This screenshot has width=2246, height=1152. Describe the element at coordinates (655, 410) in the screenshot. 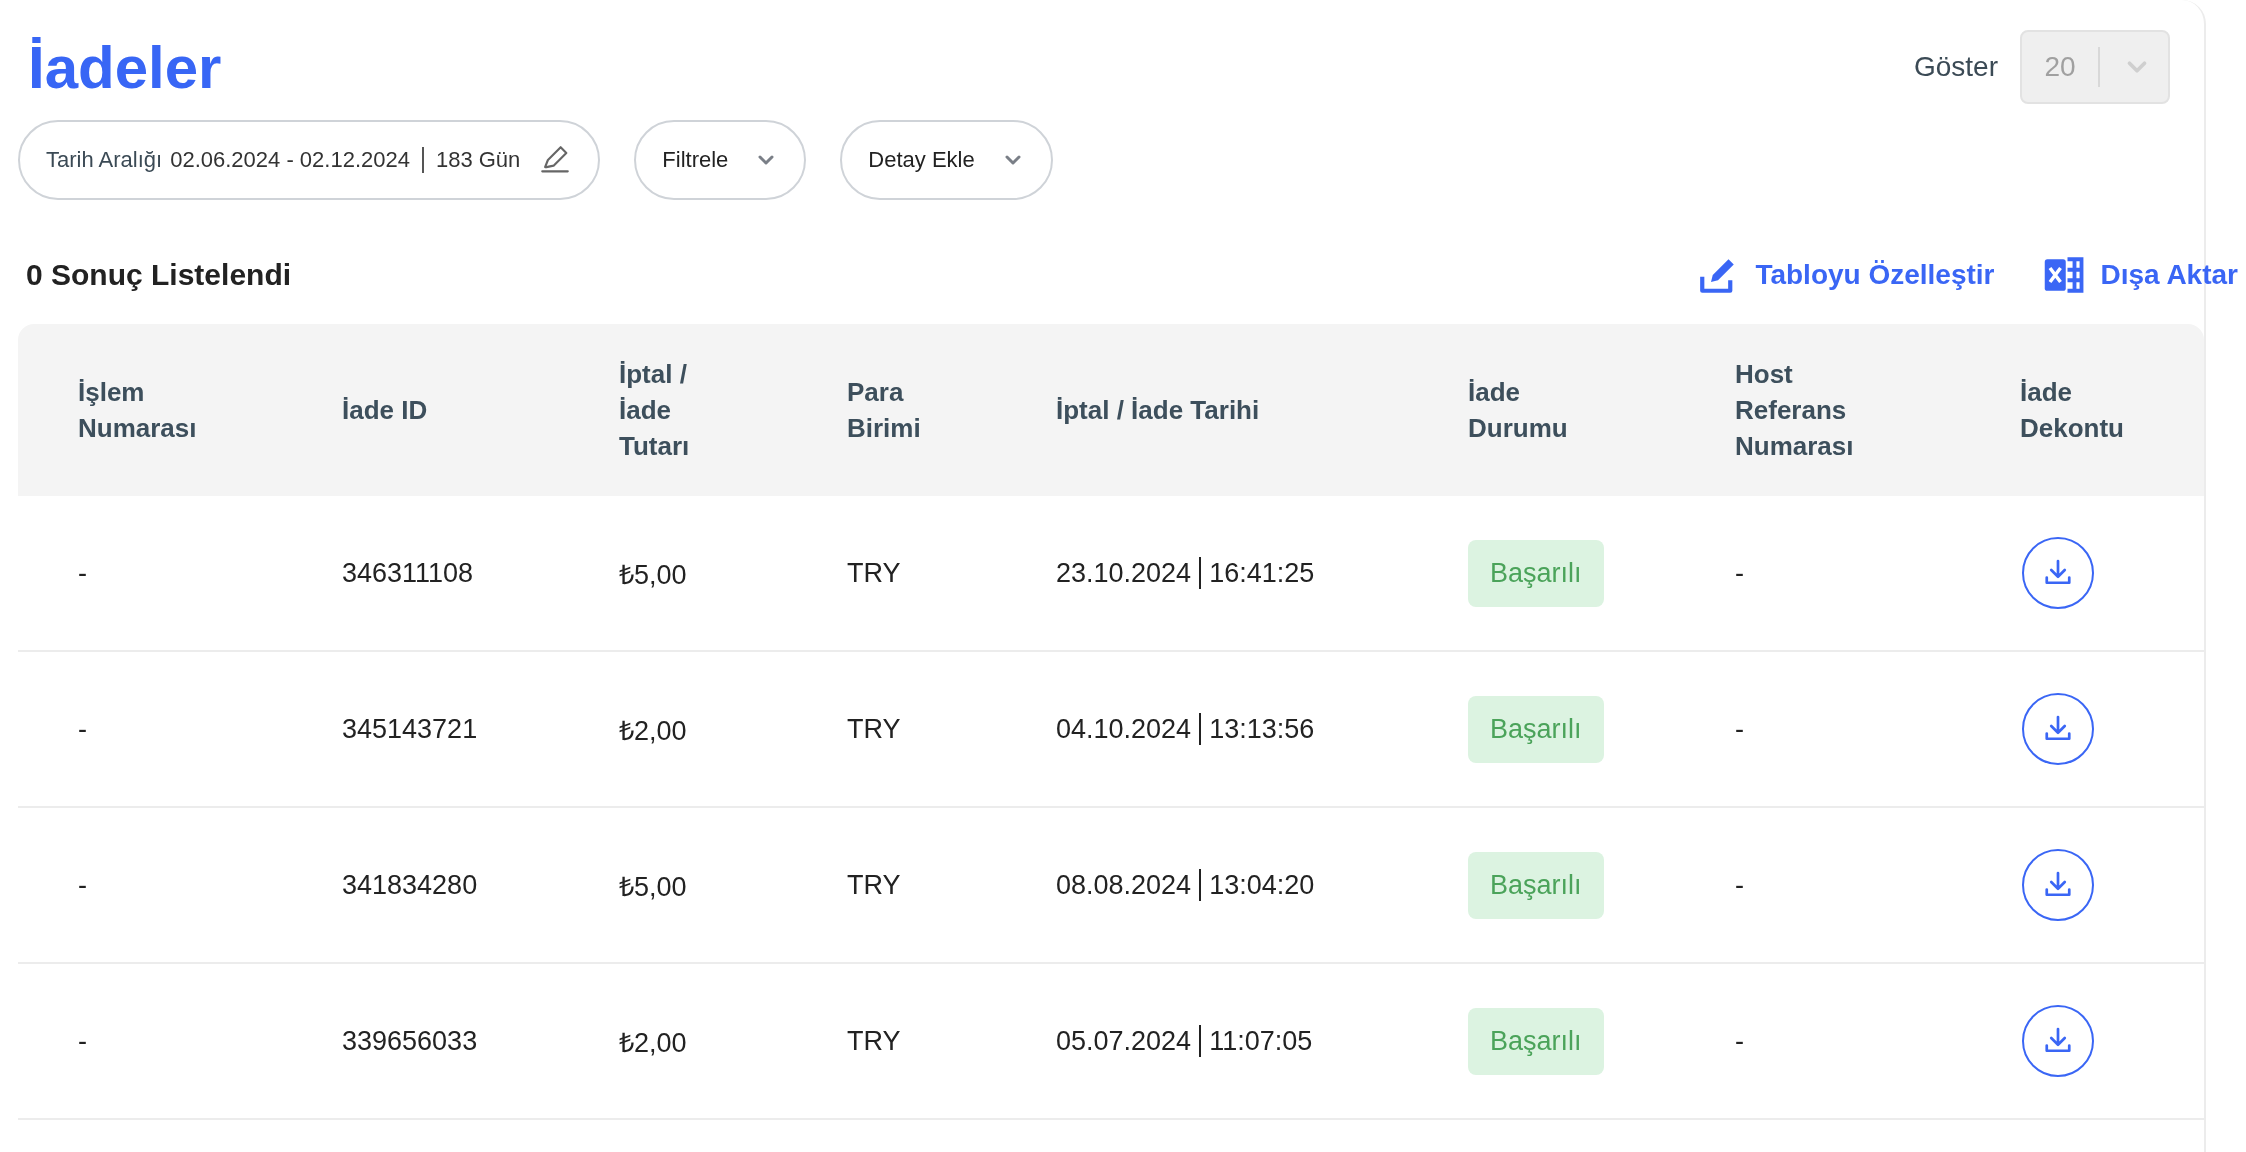

I see `column-header: İptal / İade Tutarı` at that location.